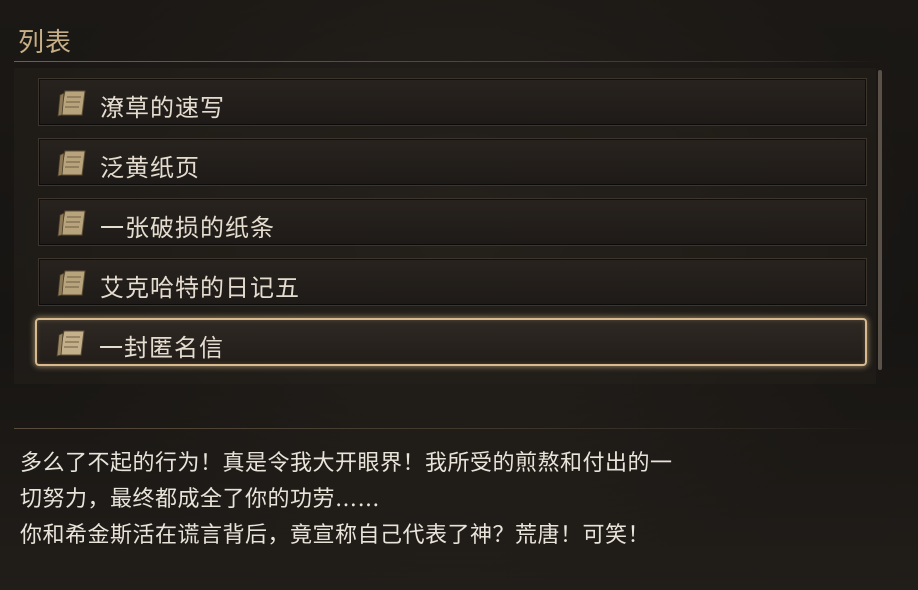 The width and height of the screenshot is (918, 590). Describe the element at coordinates (449, 61) in the screenshot. I see `header-divider` at that location.